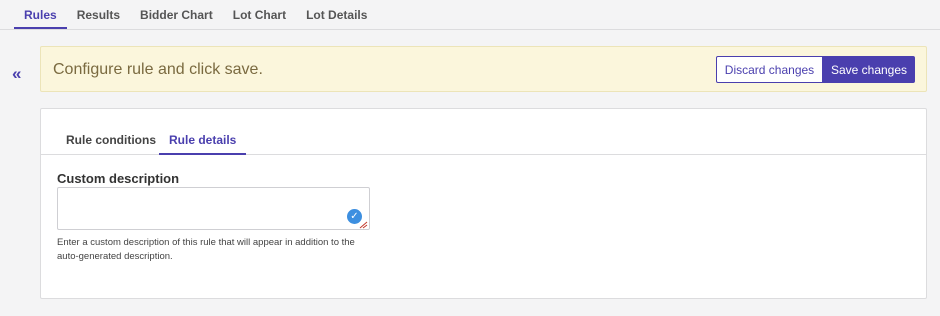  What do you see at coordinates (118, 178) in the screenshot?
I see `custom-description-label: Custom description` at bounding box center [118, 178].